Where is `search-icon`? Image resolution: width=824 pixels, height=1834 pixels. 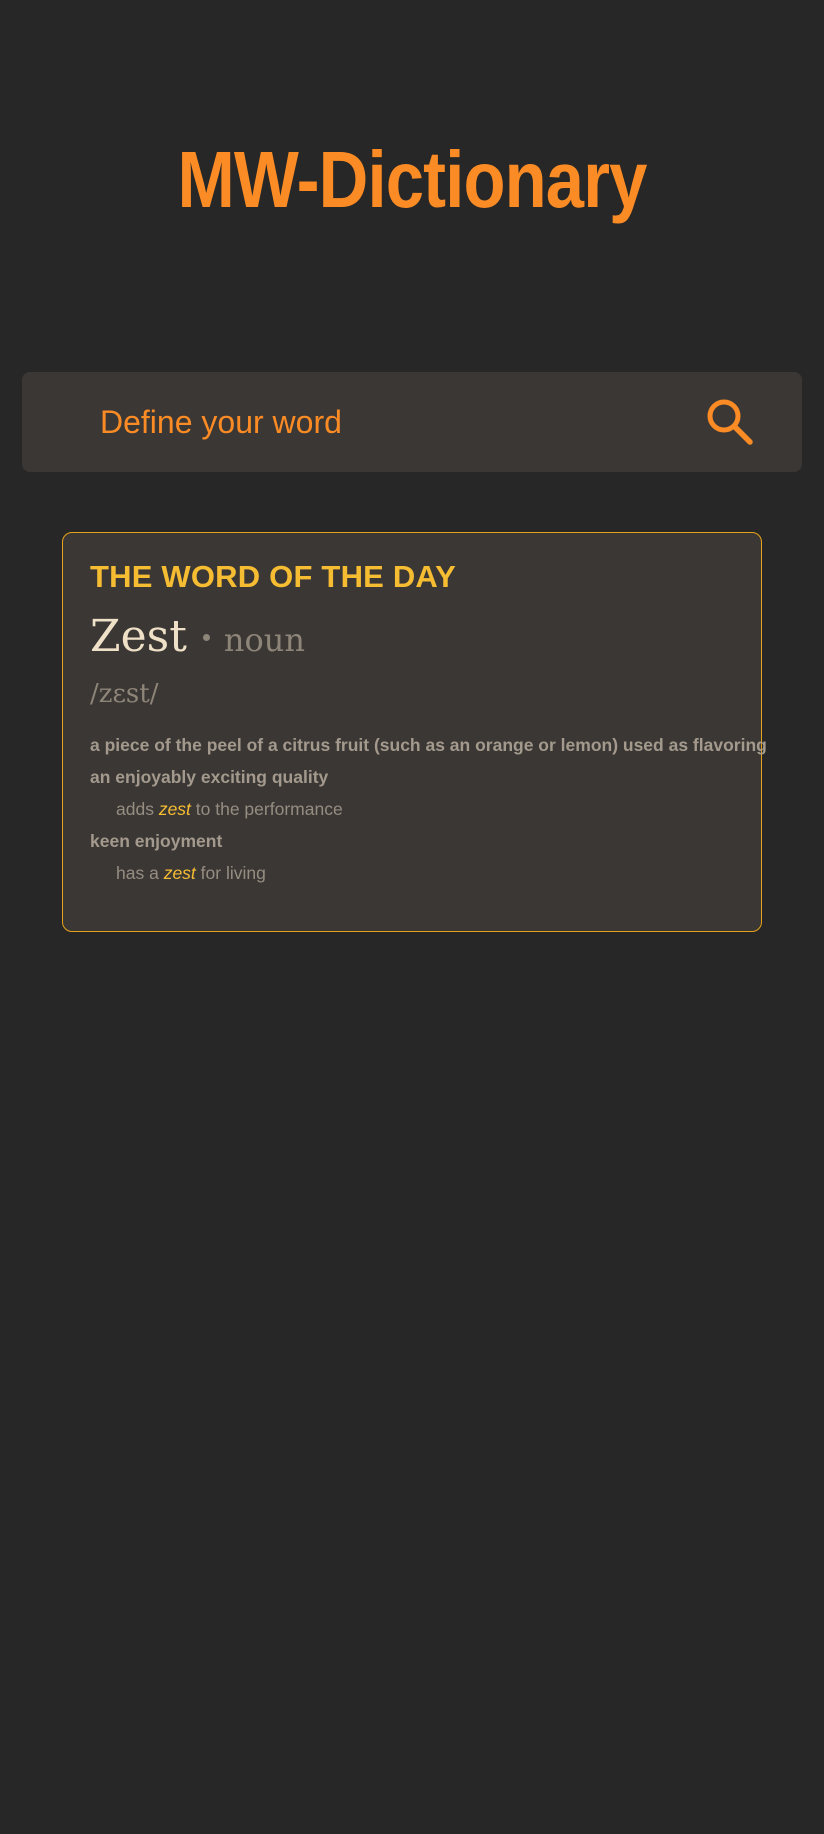
search-icon is located at coordinates (730, 422).